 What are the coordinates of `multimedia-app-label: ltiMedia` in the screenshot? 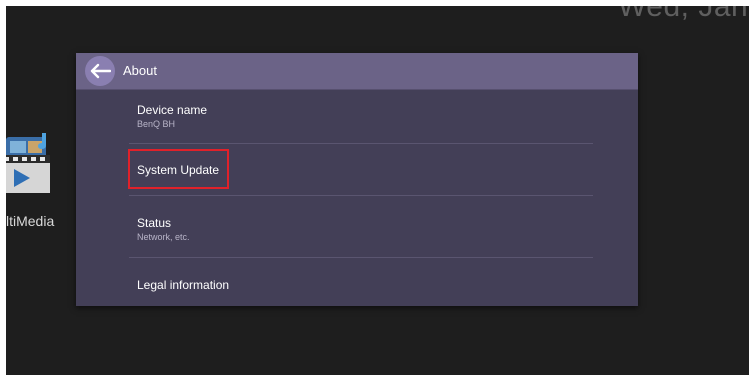 It's located at (30, 221).